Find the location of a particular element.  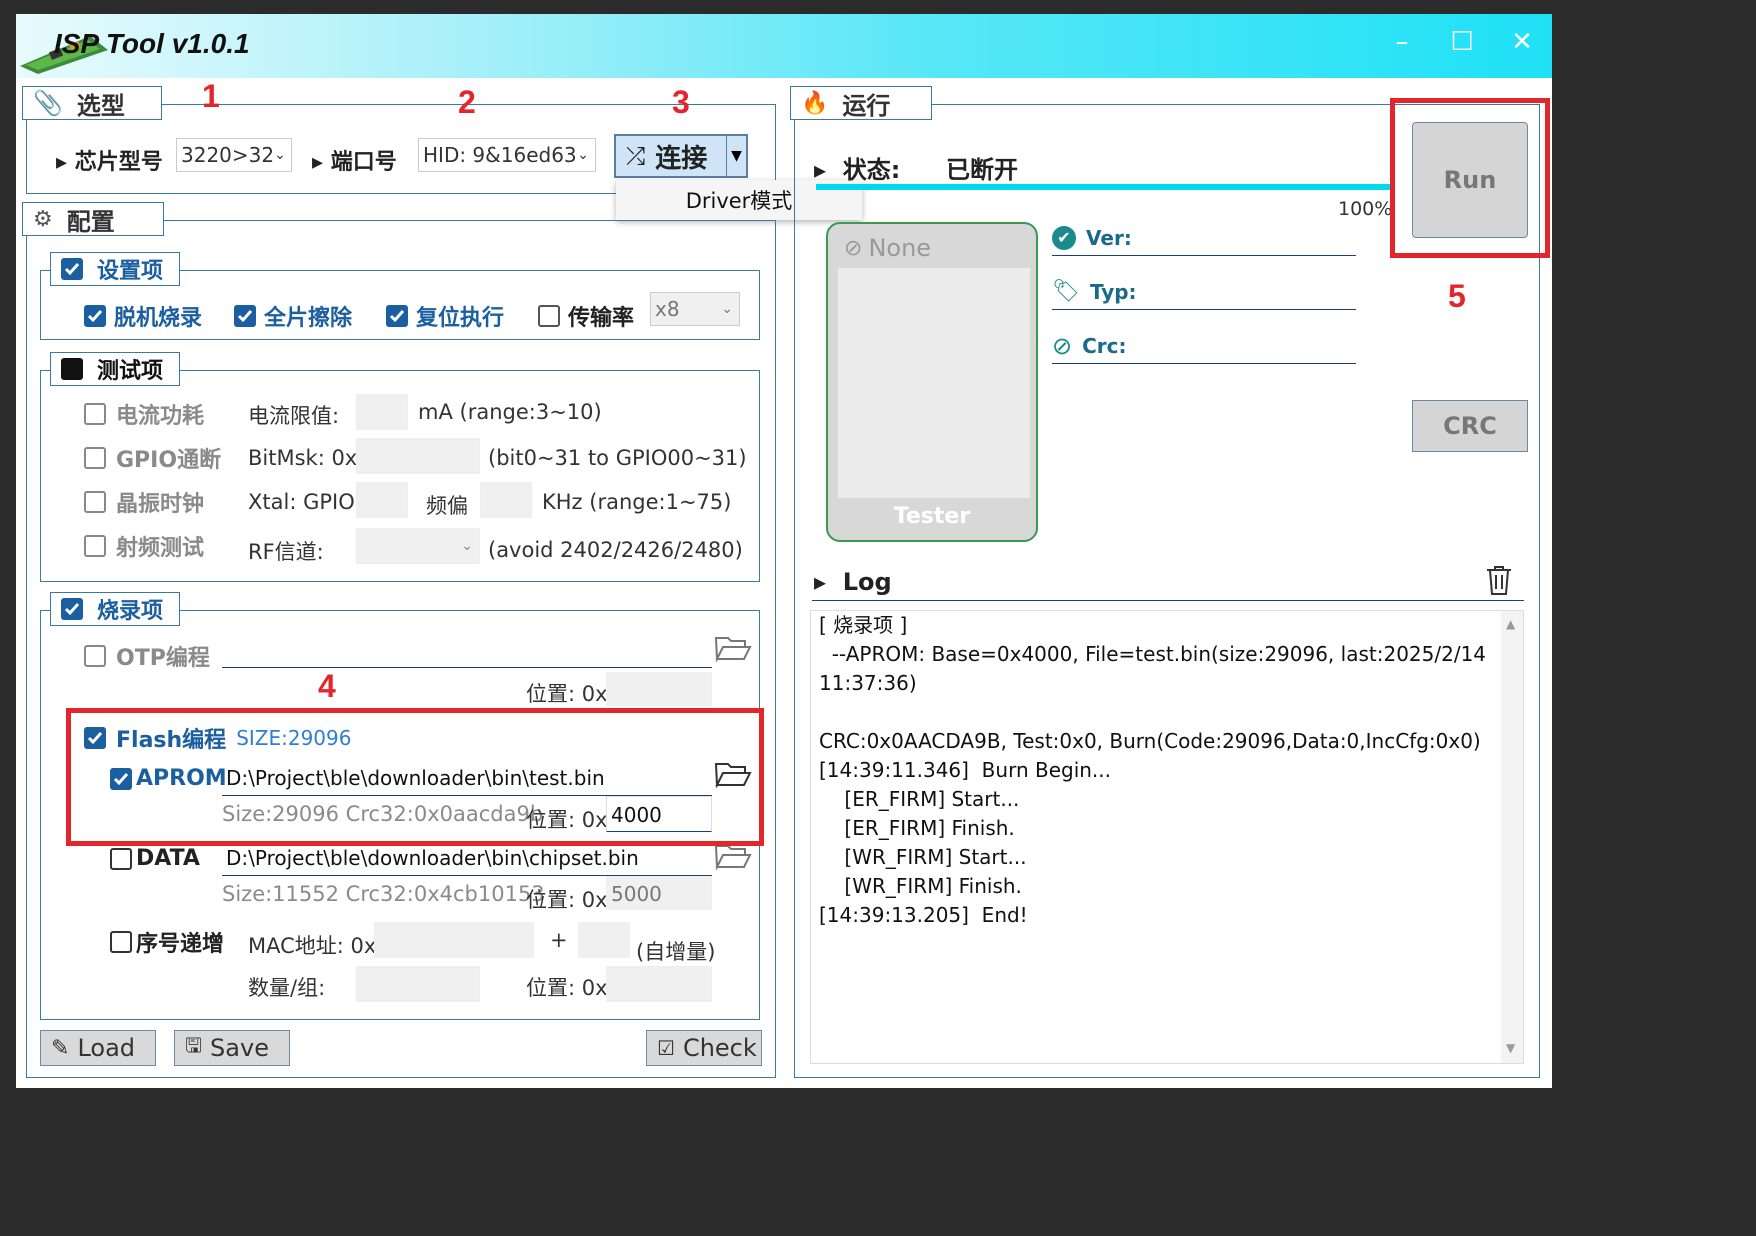

current-limit-input is located at coordinates (382, 412).